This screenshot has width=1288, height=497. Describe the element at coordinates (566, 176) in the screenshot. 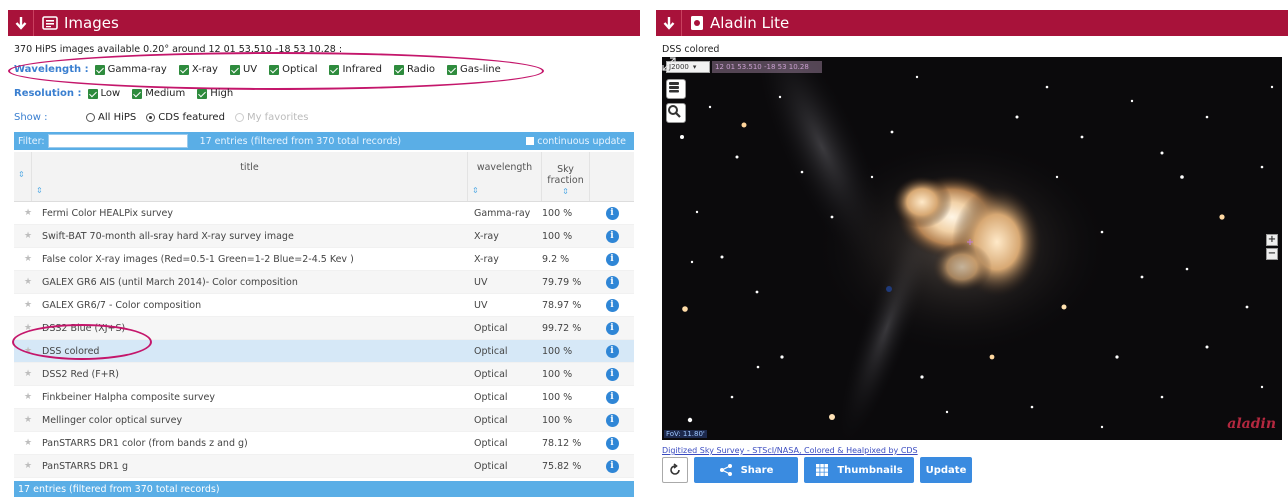

I see `column-header-sky-fraction: Sky fraction ⇕` at that location.